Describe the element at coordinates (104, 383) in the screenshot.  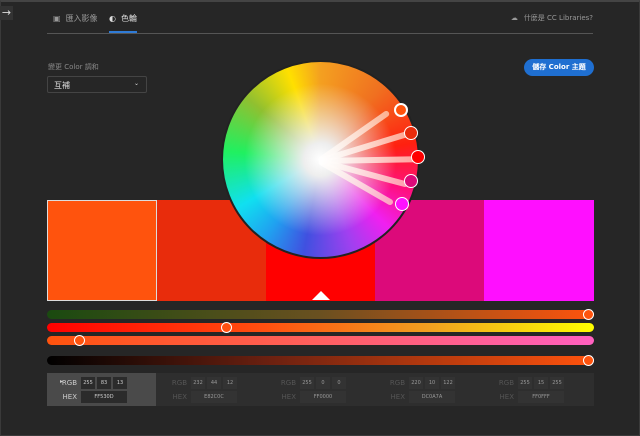
I see `green-field: 83` at that location.